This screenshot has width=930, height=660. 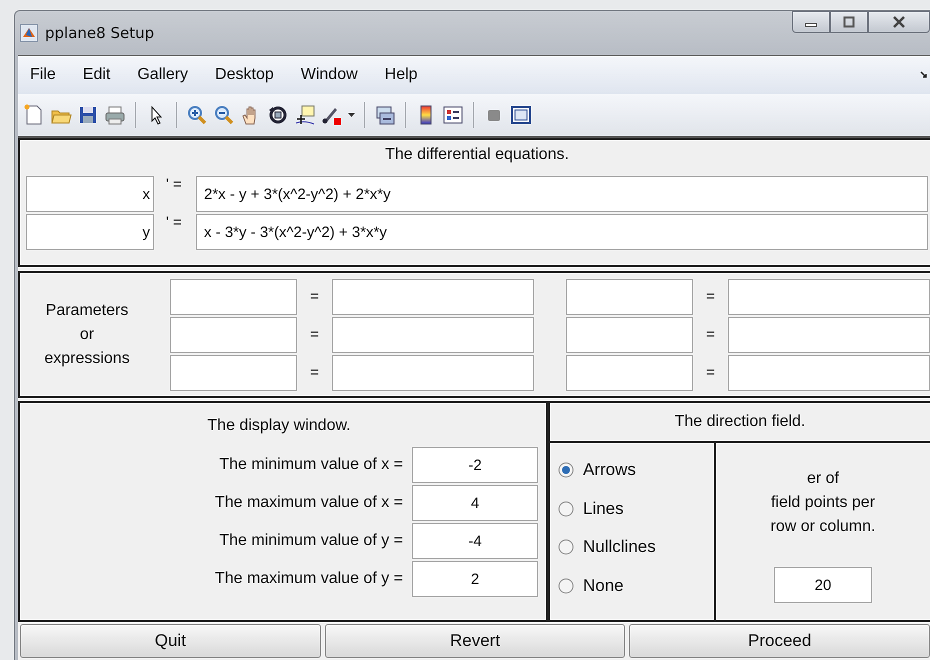 I want to click on link-icon, so click(x=385, y=115).